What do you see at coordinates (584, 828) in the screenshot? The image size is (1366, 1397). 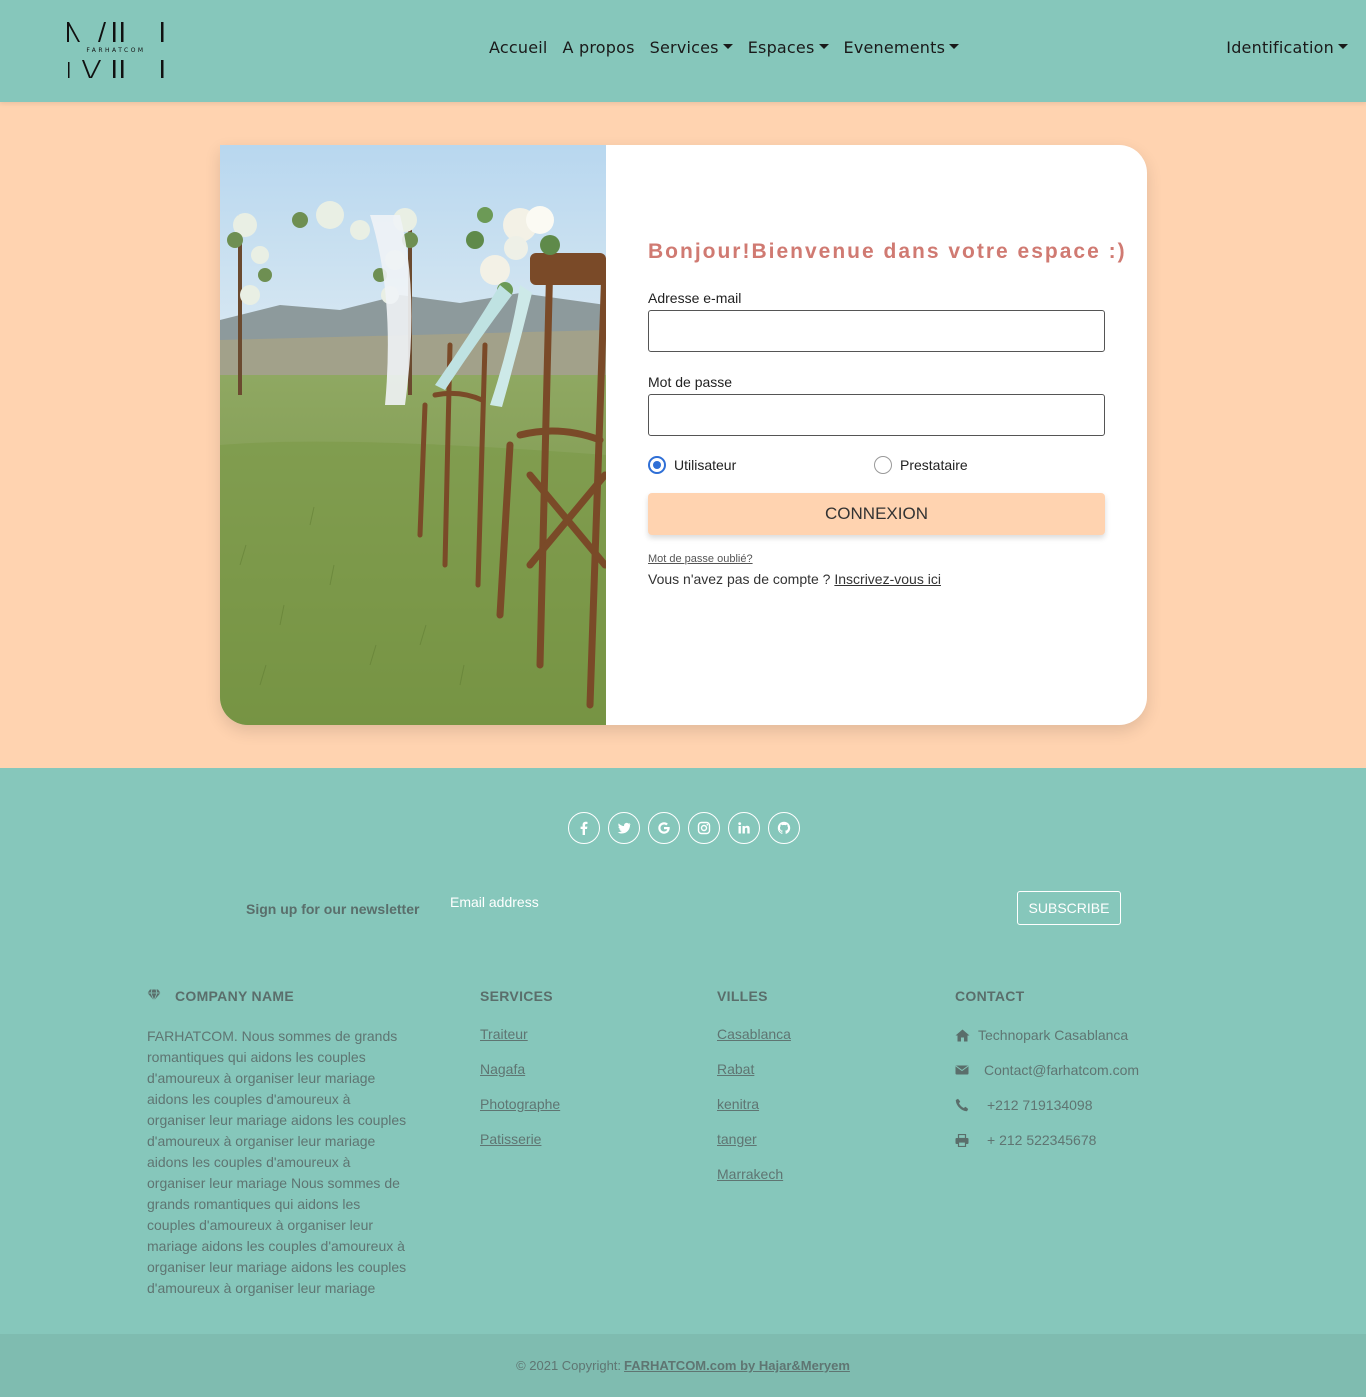 I see `facebook-icon` at bounding box center [584, 828].